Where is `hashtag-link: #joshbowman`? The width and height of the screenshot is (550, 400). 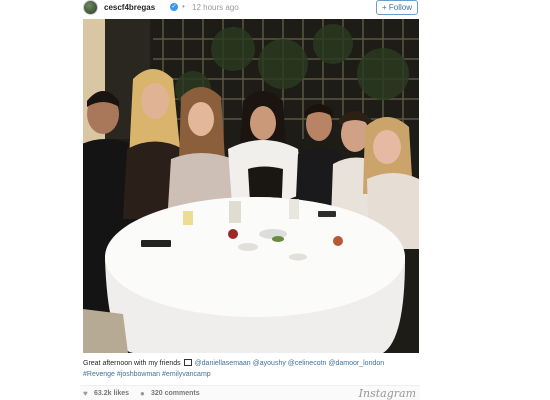
hashtag-link: #joshbowman is located at coordinates (138, 374).